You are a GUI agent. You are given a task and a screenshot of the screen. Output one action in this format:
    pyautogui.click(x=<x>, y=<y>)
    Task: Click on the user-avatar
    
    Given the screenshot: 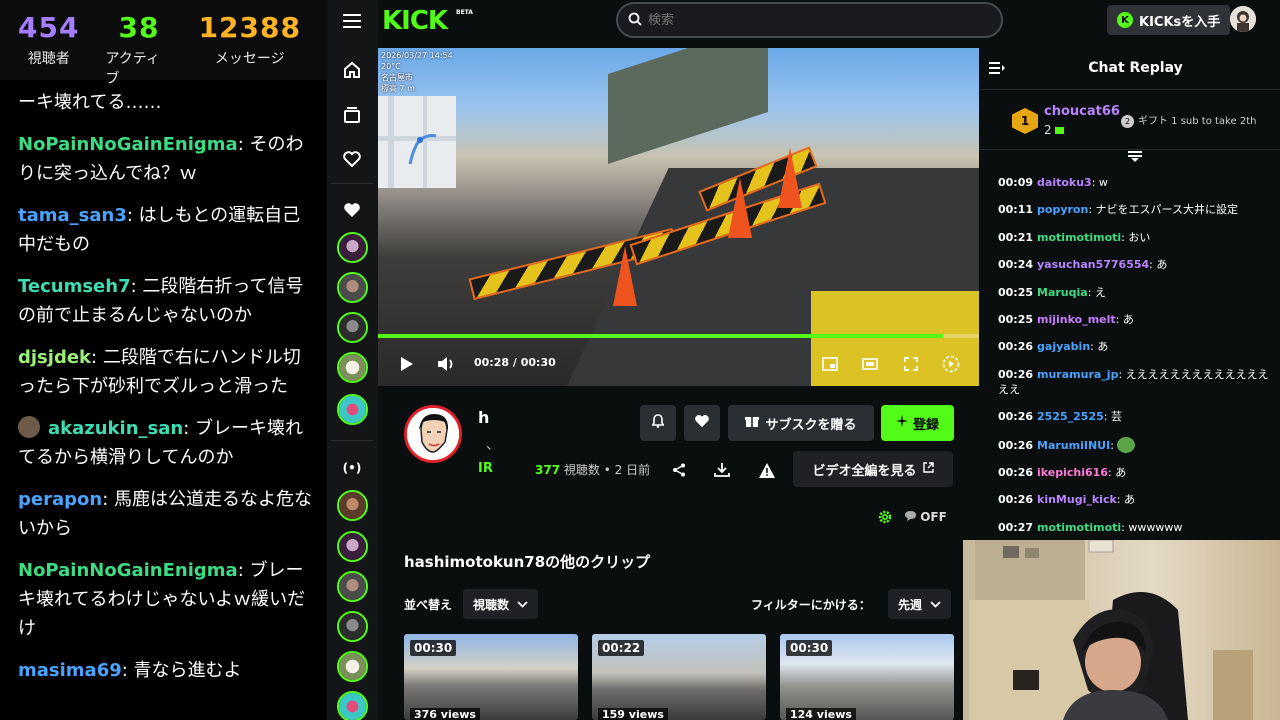 What is the action you would take?
    pyautogui.click(x=1243, y=19)
    